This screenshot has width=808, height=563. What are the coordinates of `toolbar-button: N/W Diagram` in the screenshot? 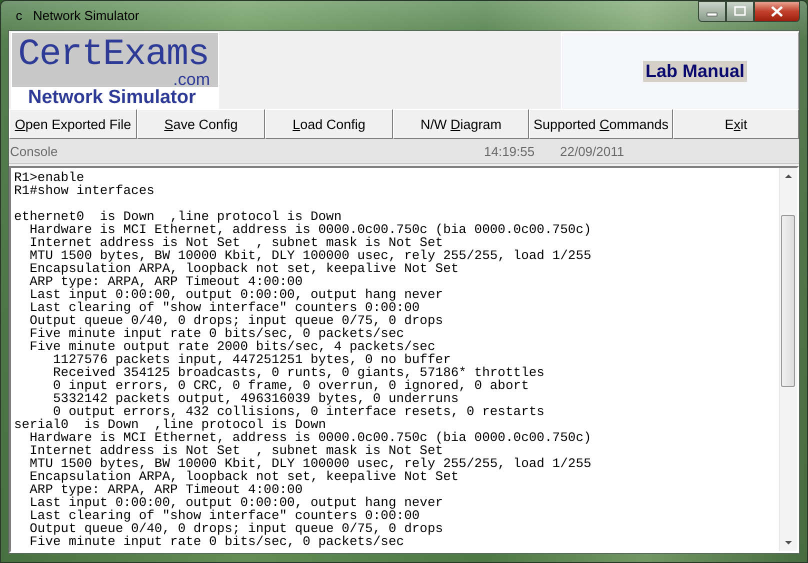 It's located at (461, 124).